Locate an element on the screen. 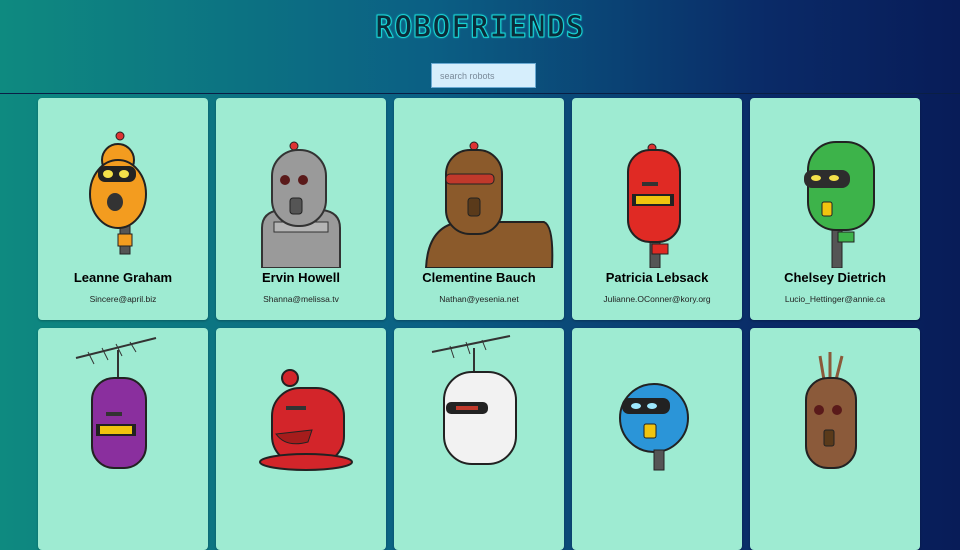 This screenshot has height=550, width=960. robot-email: Julianne.OConner@kory.org is located at coordinates (657, 299).